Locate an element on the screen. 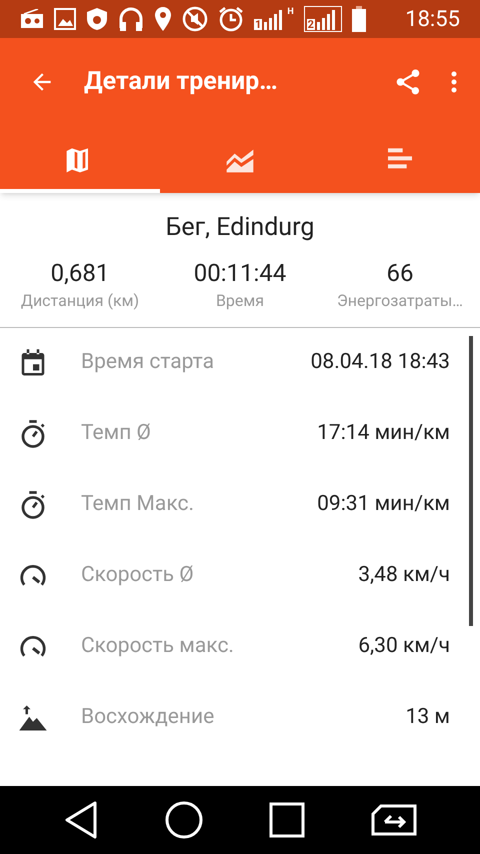  detail-label: Темп Ø is located at coordinates (116, 434).